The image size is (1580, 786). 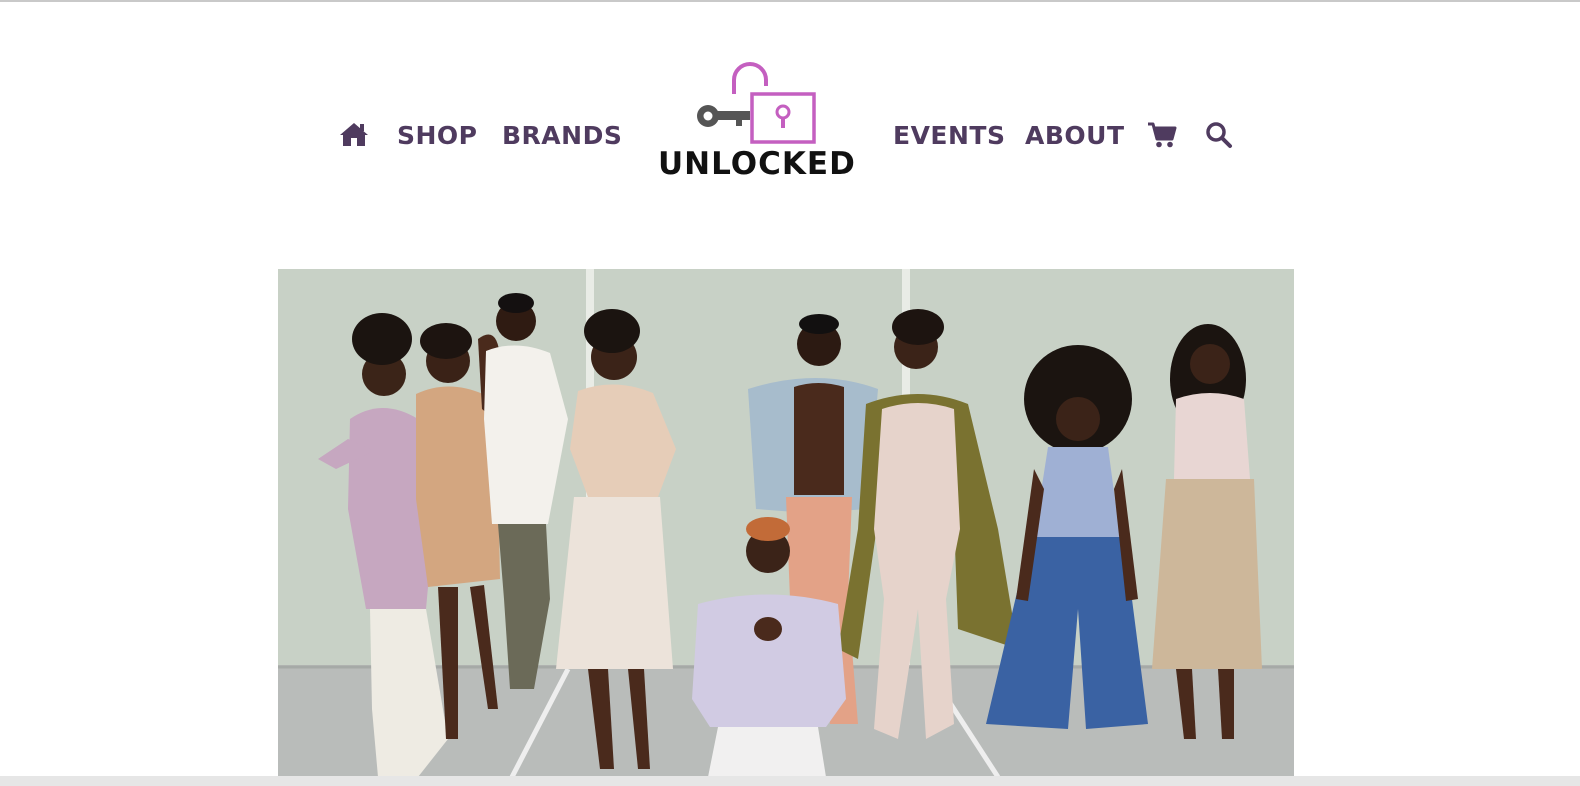 I want to click on nav-shop: SHOP, so click(x=437, y=135).